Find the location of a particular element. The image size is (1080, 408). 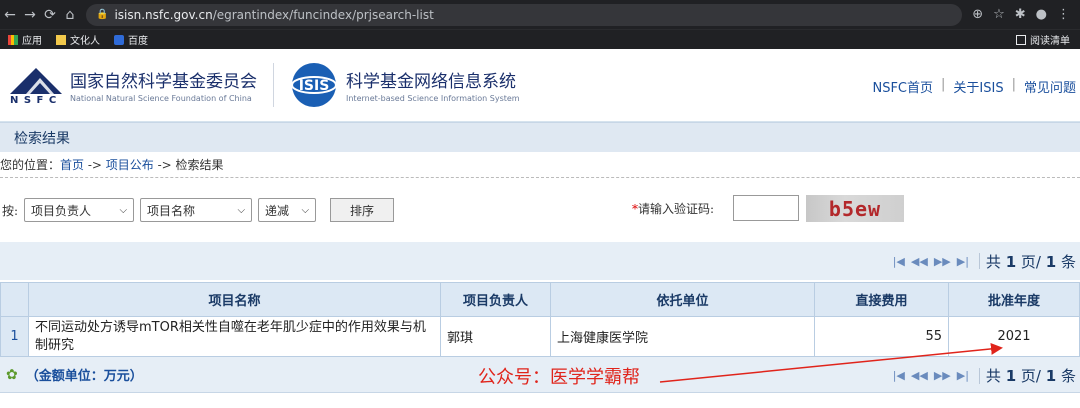

extensions-icon: ✱ is located at coordinates (1020, 14).